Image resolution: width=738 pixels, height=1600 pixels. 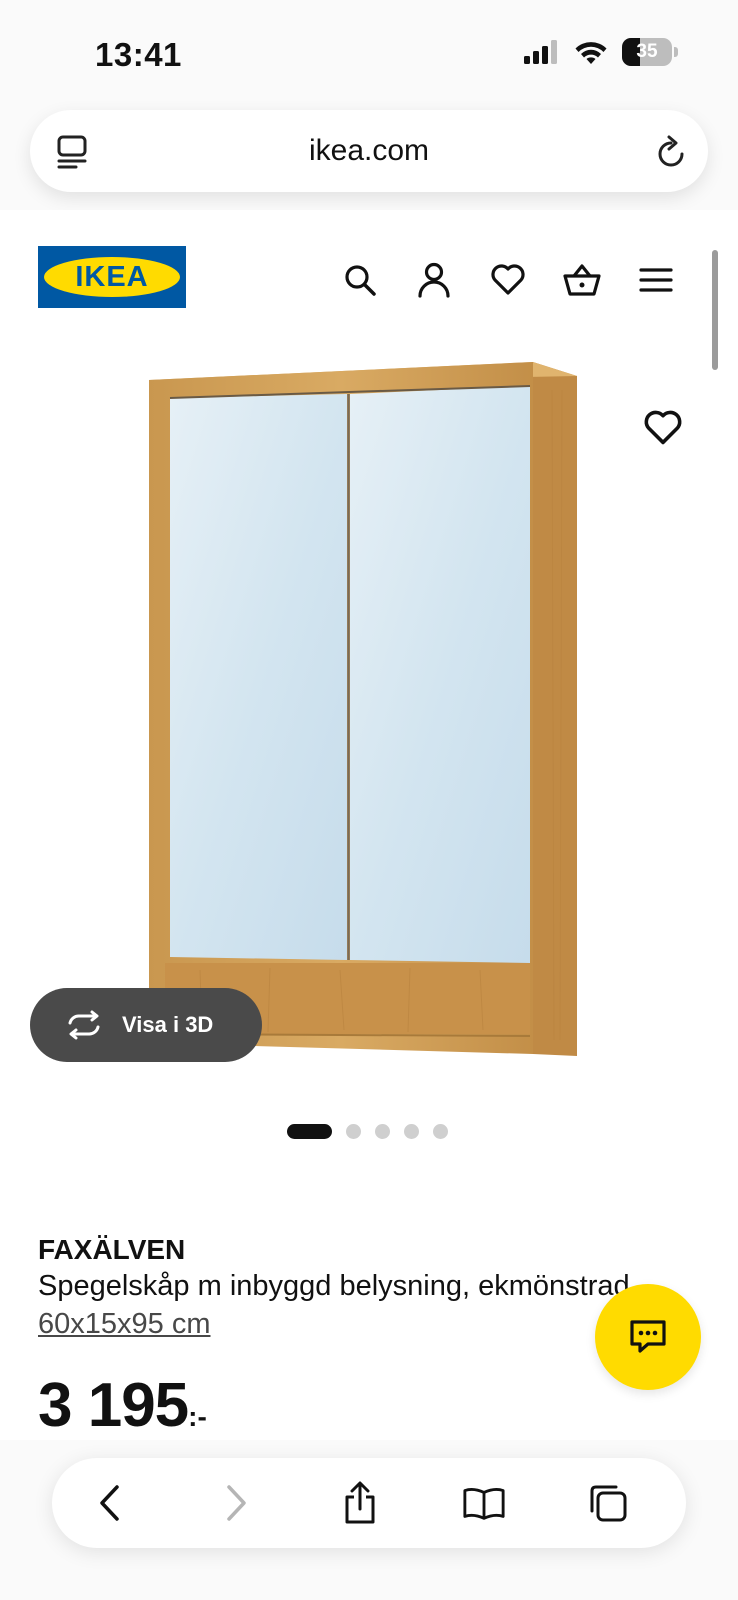 I want to click on battery-level: 35, so click(x=647, y=51).